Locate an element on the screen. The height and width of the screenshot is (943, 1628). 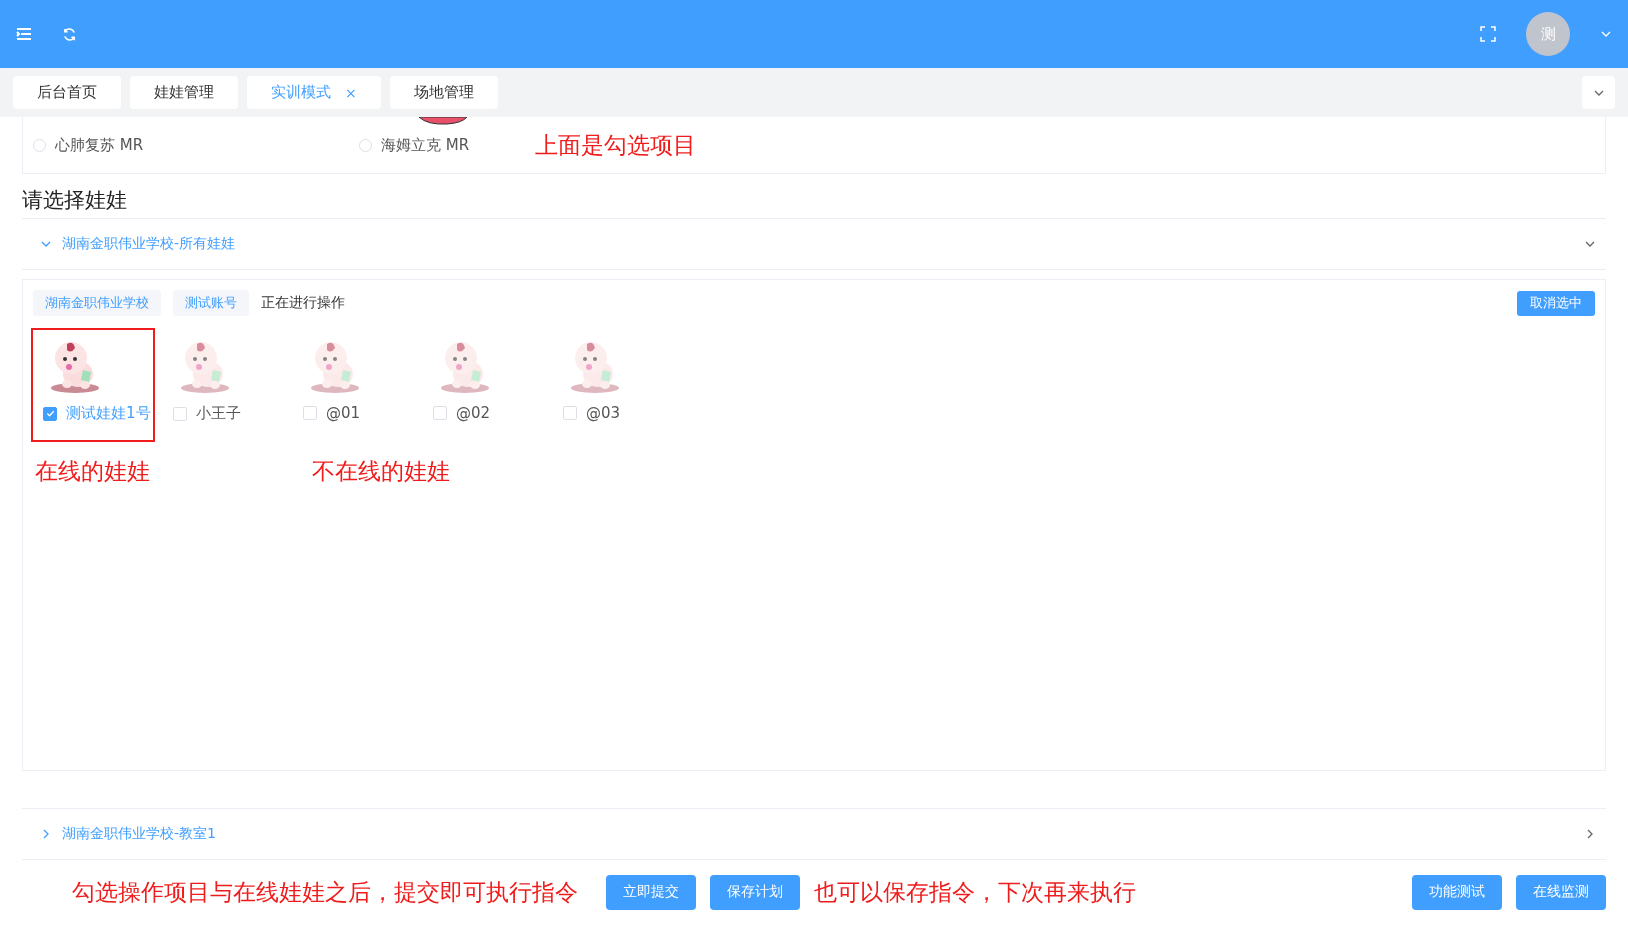
menu-icon is located at coordinates (24, 34).